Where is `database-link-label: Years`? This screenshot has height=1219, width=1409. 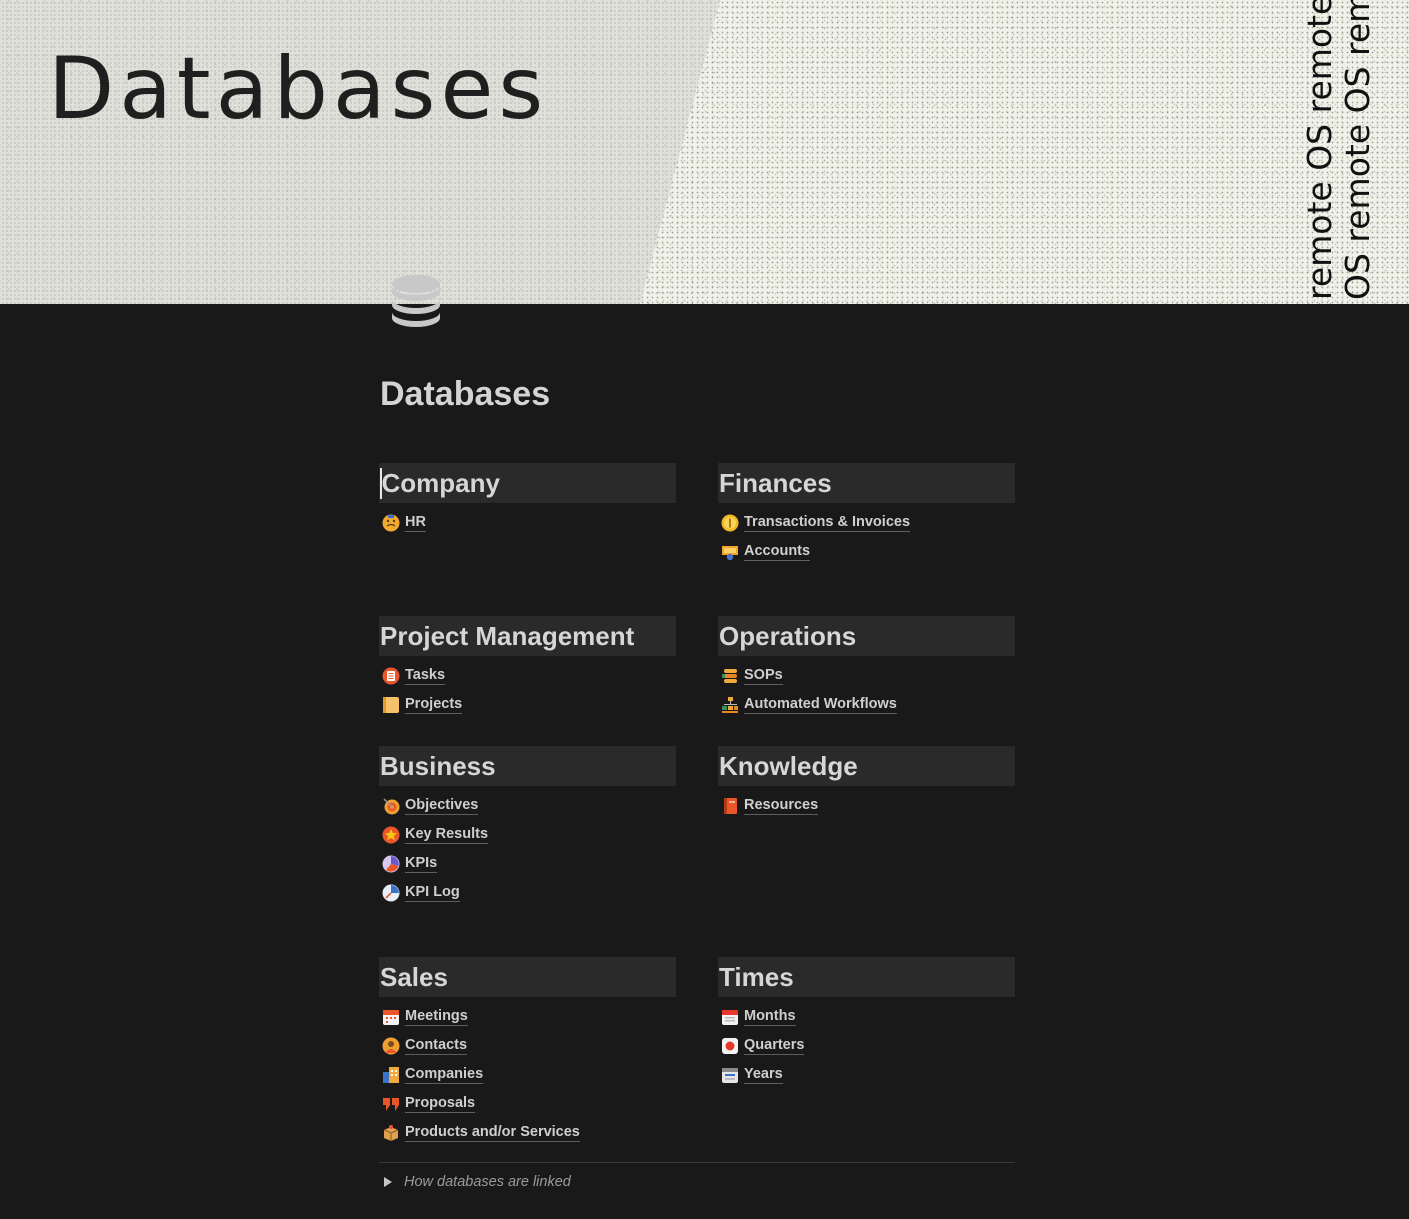 database-link-label: Years is located at coordinates (763, 1074).